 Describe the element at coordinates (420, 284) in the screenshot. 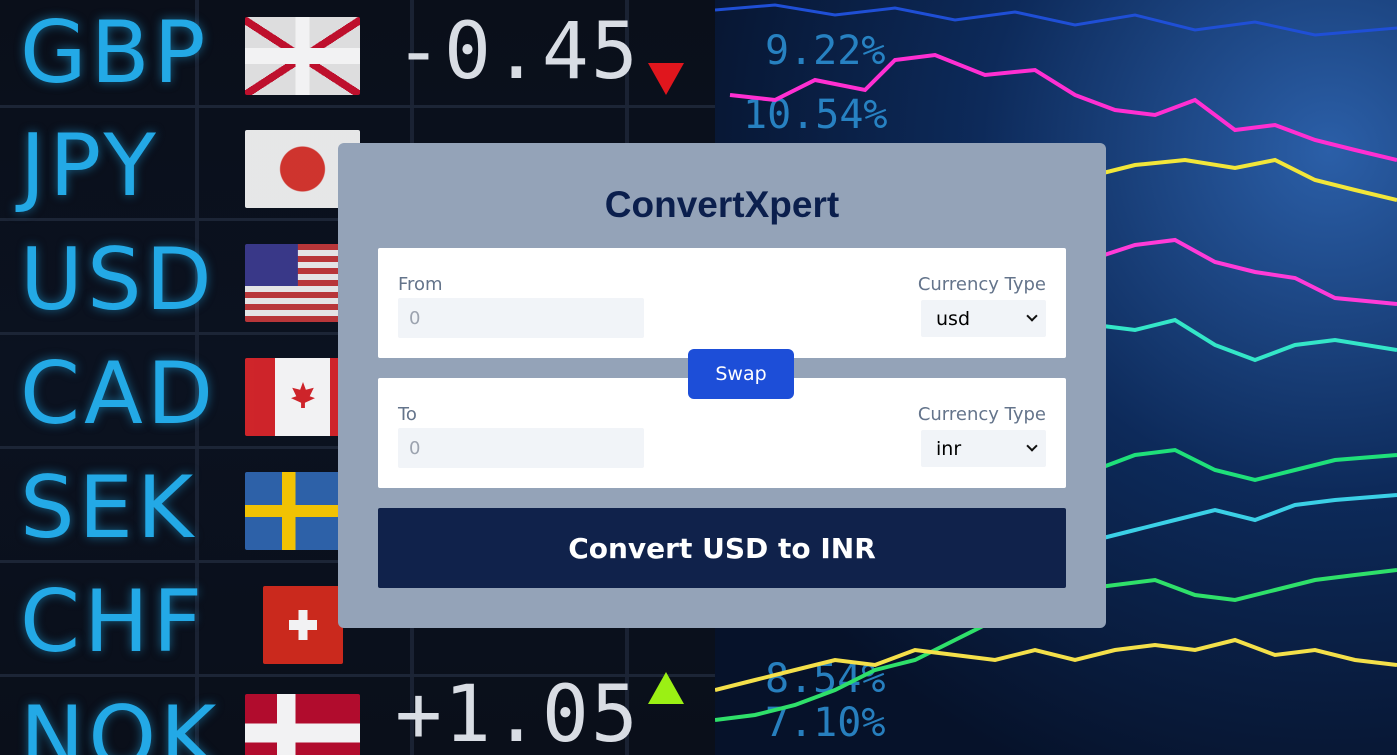

I see `from-label: From` at that location.